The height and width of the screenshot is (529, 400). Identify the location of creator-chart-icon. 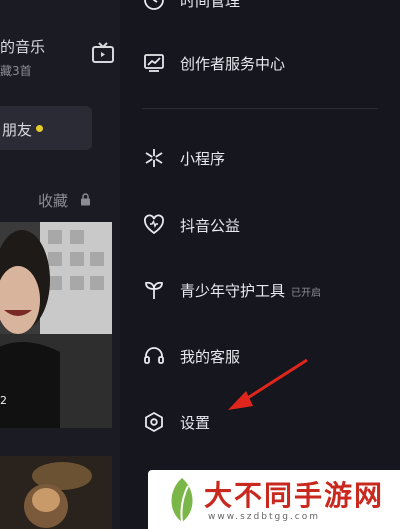
(154, 63).